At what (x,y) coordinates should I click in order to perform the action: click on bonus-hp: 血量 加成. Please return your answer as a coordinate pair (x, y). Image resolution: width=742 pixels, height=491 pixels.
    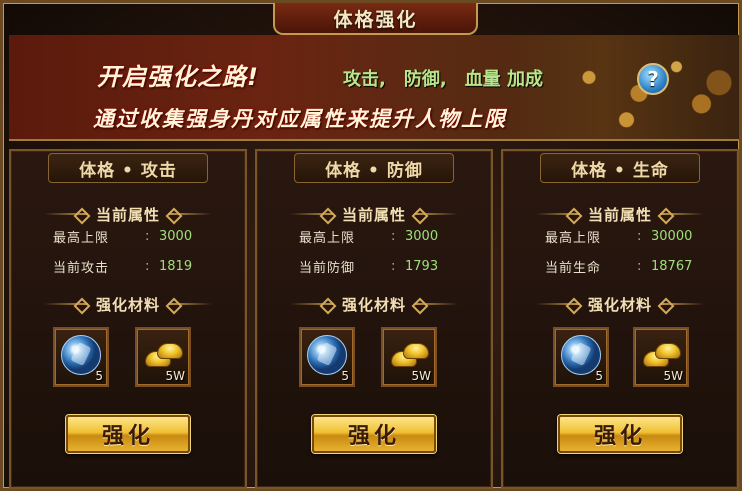
    Looking at the image, I should click on (503, 79).